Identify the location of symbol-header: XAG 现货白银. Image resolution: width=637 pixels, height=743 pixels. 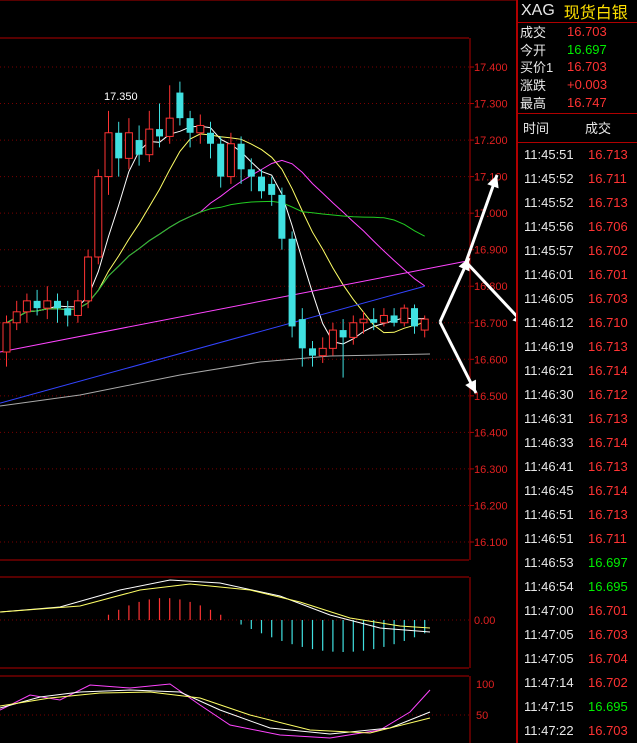
(577, 11).